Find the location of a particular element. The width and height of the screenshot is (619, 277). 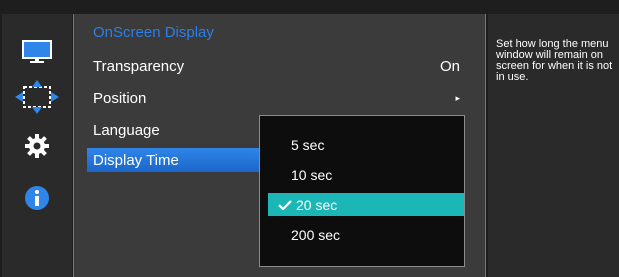

menu-item-label: Language is located at coordinates (126, 130).